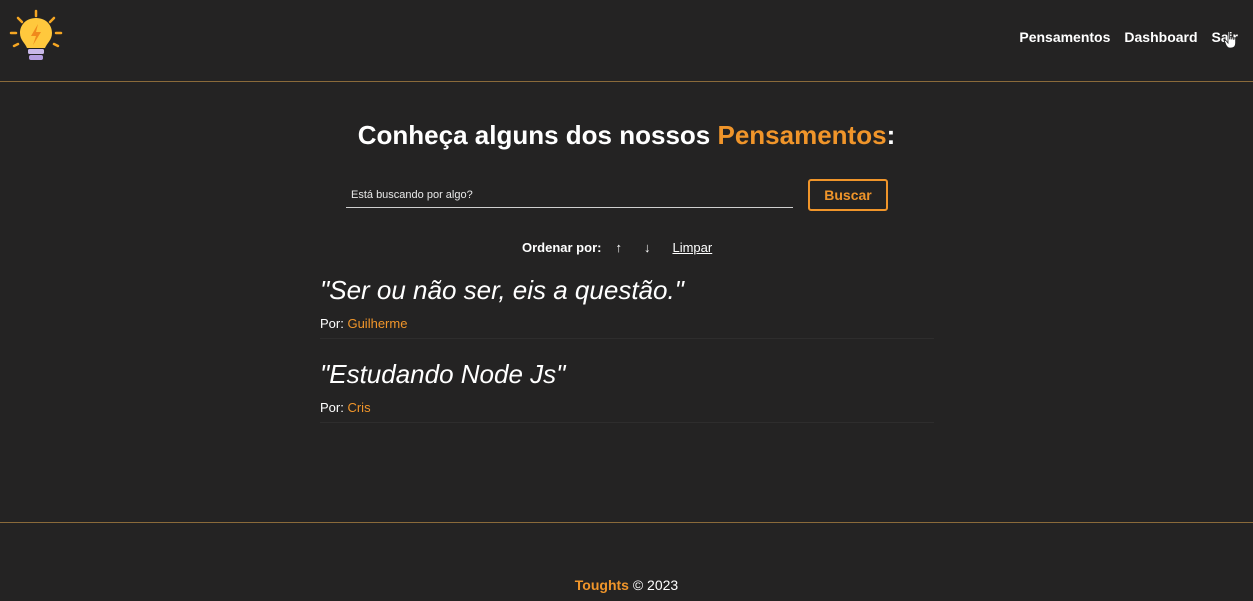  I want to click on author-name: Guilherme, so click(377, 323).